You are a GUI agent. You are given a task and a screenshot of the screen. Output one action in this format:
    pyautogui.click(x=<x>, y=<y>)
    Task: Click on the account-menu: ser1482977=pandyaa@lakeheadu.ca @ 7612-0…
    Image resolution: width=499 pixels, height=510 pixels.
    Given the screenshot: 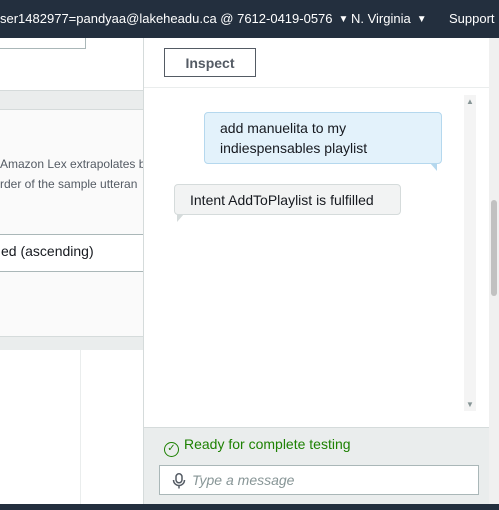 What is the action you would take?
    pyautogui.click(x=174, y=18)
    